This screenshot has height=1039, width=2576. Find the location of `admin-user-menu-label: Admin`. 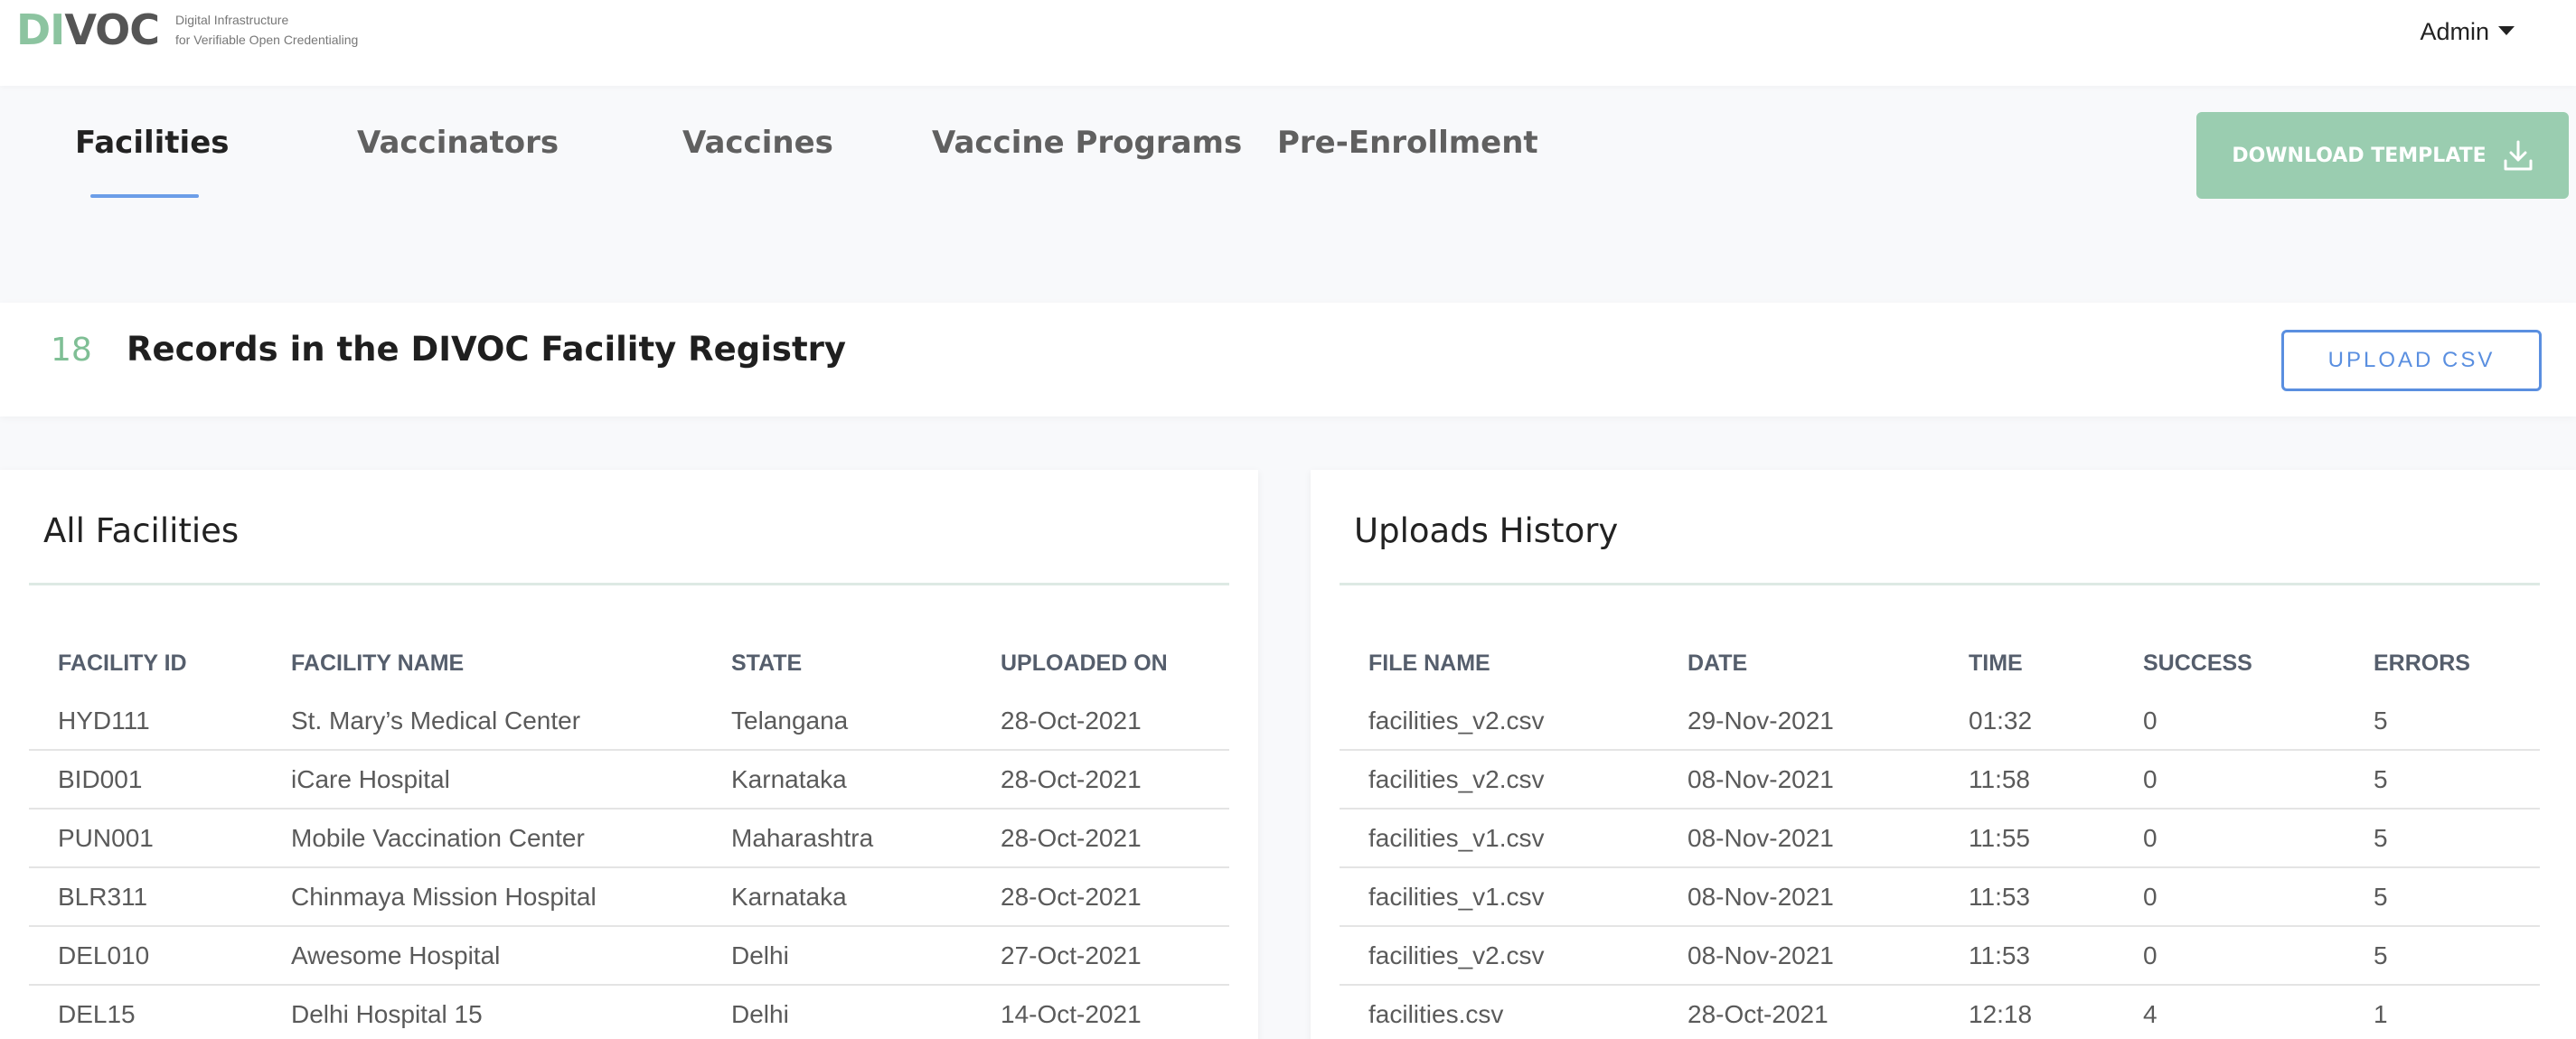

admin-user-menu-label: Admin is located at coordinates (2454, 31).